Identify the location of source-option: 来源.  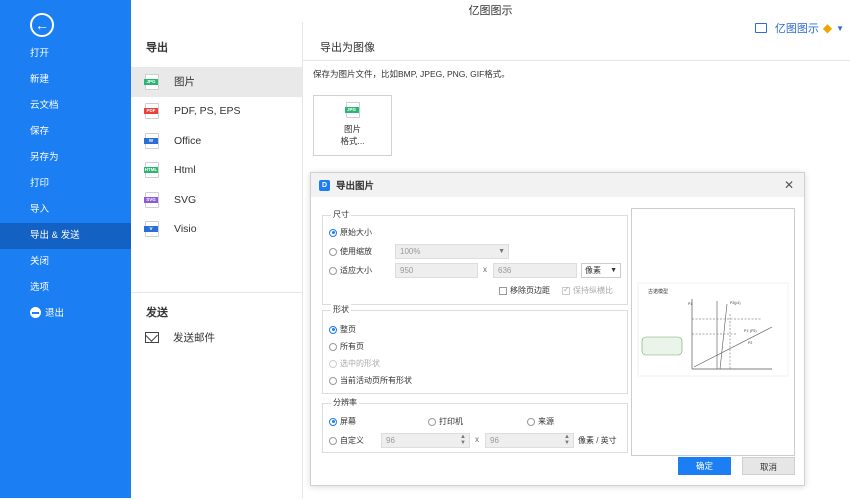
(540, 421).